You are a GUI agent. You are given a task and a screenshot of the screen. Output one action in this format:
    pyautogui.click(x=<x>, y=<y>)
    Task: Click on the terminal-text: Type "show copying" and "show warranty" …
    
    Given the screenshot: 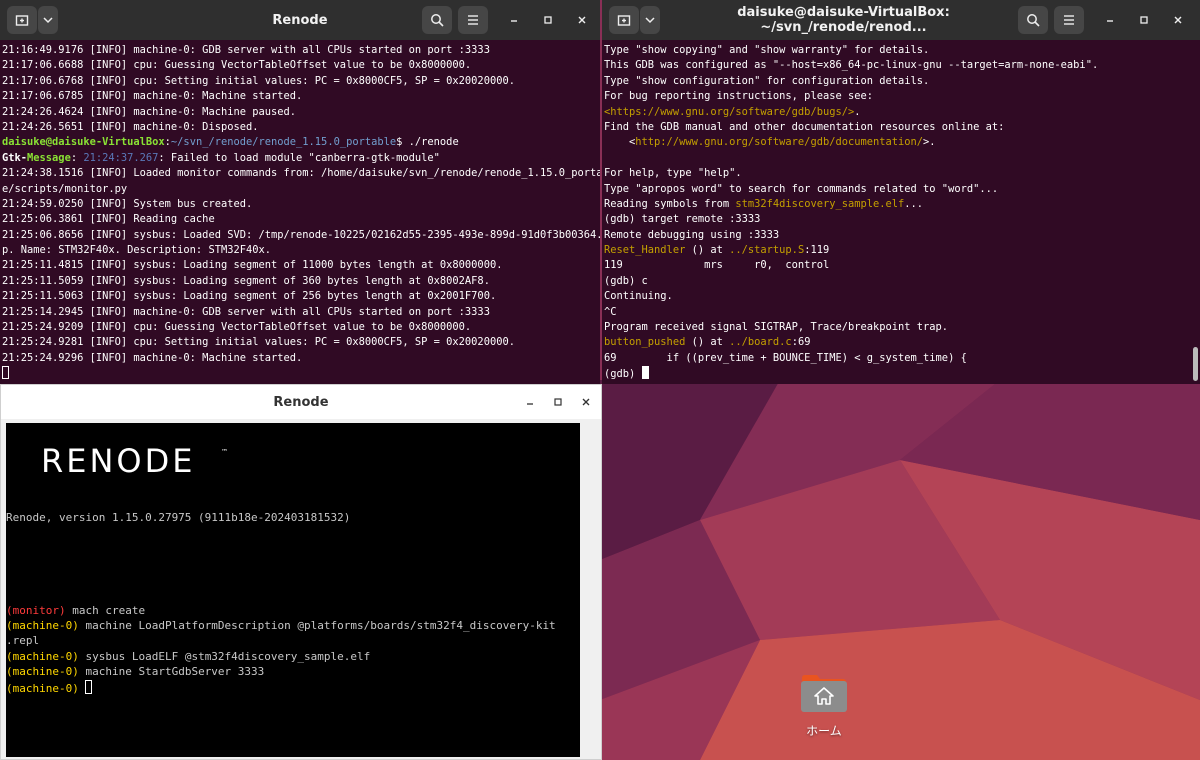 What is the action you would take?
    pyautogui.click(x=767, y=50)
    